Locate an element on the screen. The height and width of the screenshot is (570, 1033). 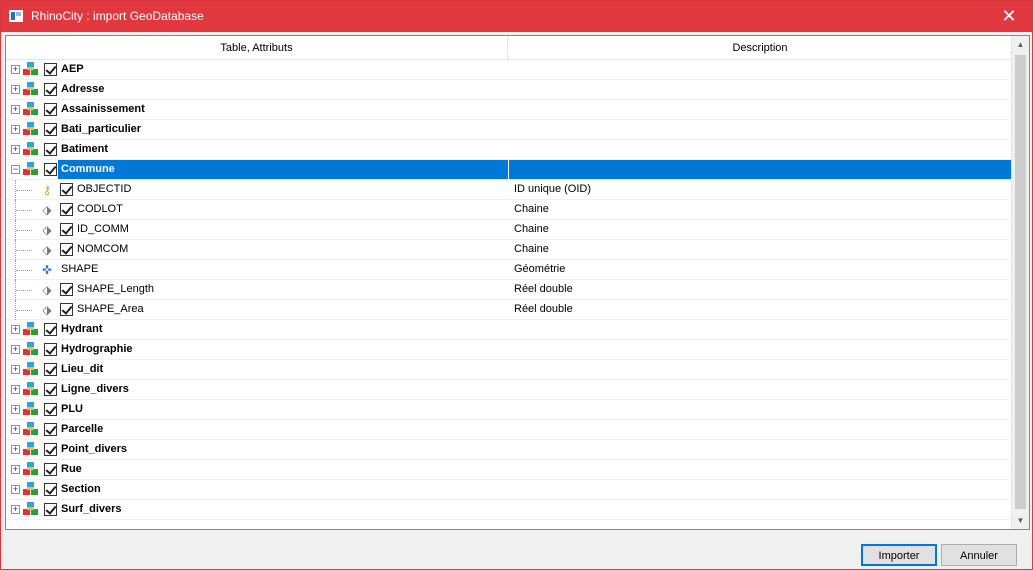
table-row: + PLU is located at coordinates (508, 410).